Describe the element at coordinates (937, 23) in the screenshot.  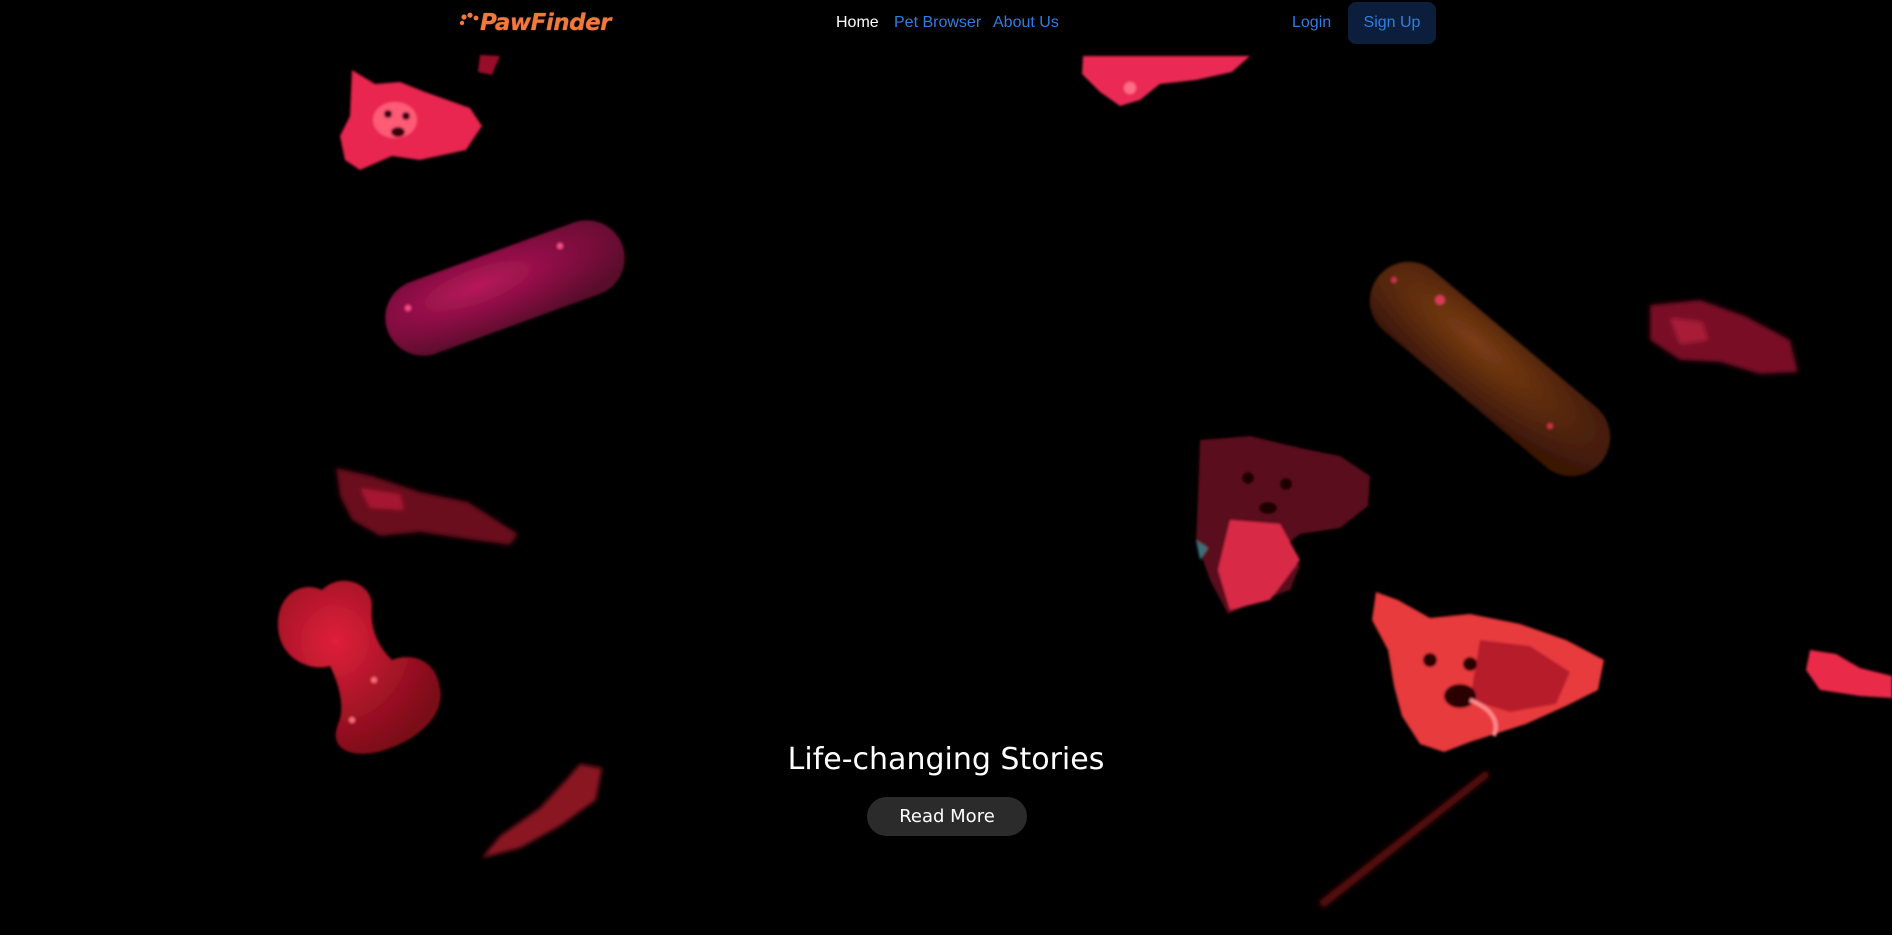
I see `nav-pet-browser-link: Pet Browser` at that location.